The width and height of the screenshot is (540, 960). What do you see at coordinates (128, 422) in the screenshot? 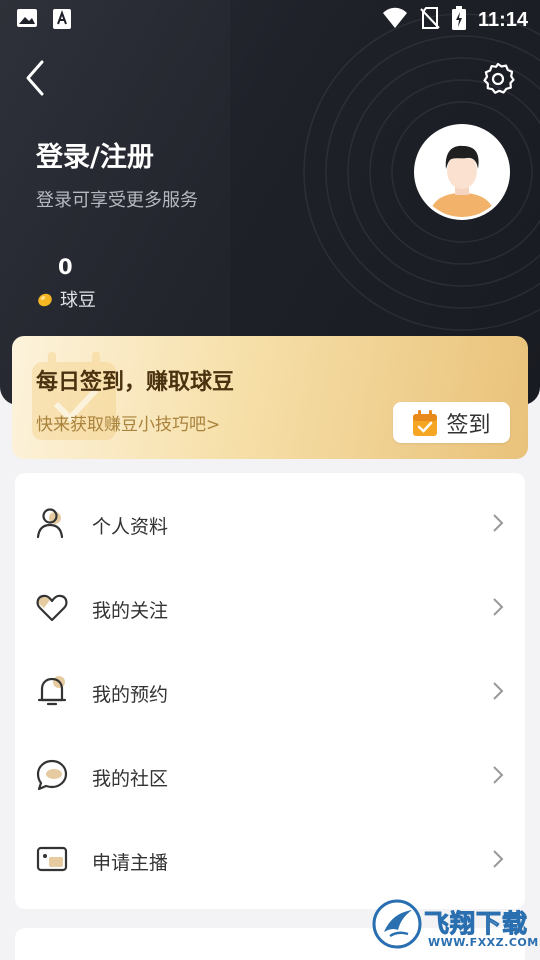
I see `checkin-tips-link: 快来获取赚豆小技巧吧>` at bounding box center [128, 422].